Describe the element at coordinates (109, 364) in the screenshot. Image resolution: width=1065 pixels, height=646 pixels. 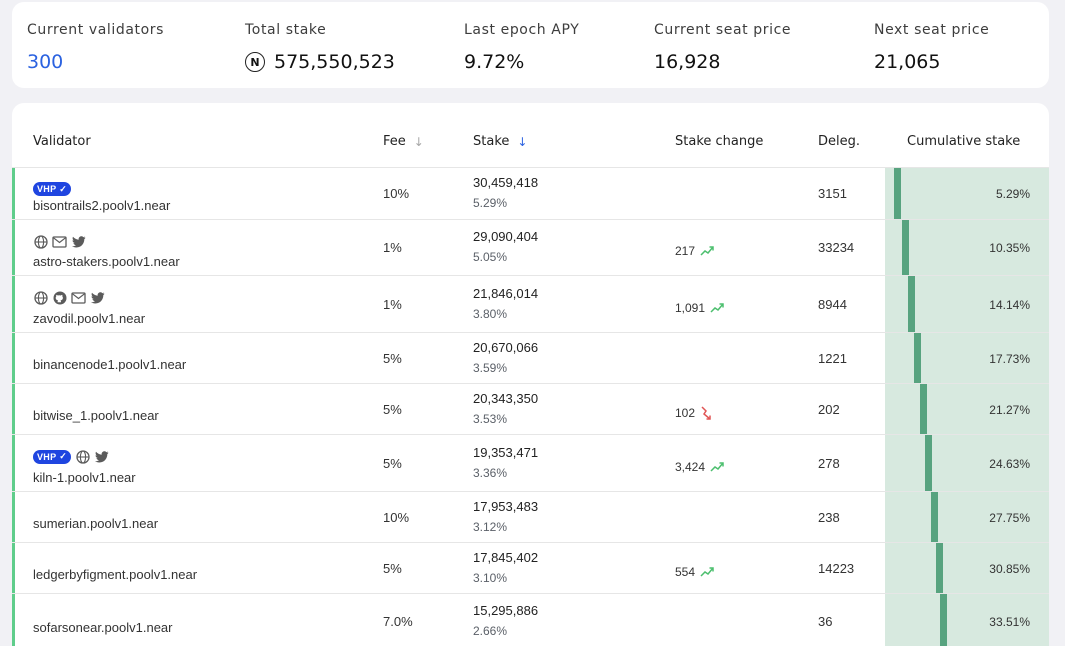
I see `validator-name: binancenode1.poolv1.near` at that location.